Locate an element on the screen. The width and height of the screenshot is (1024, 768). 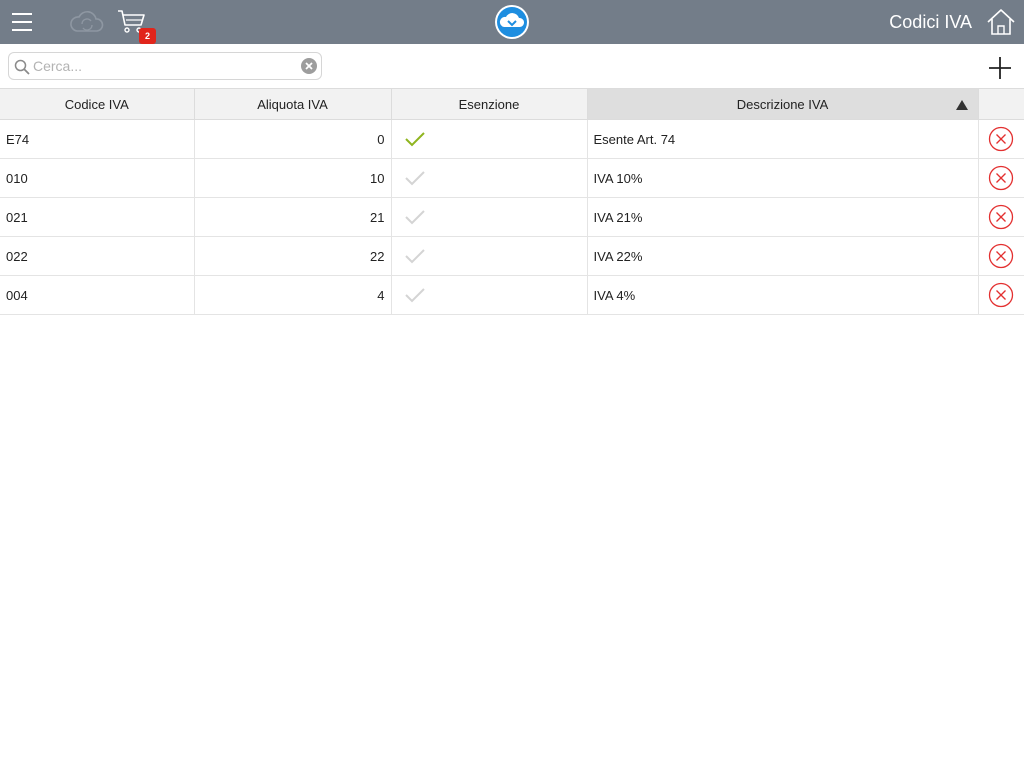
table-row: E74 0 Esente Art. 74 is located at coordinates (512, 139).